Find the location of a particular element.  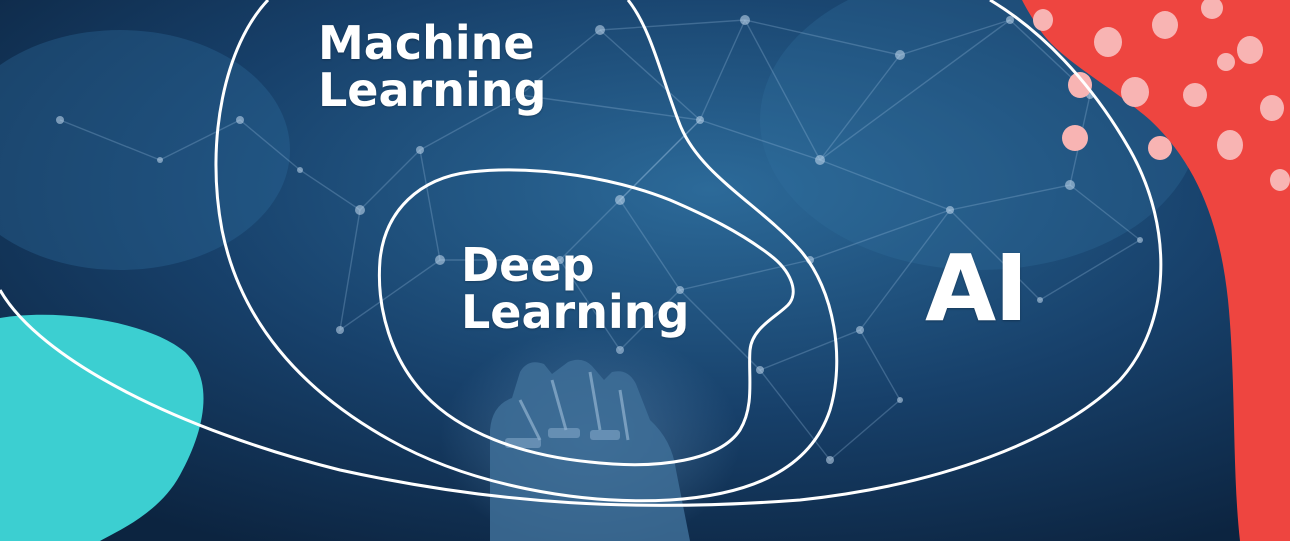

ai-label: AI is located at coordinates (976, 288).